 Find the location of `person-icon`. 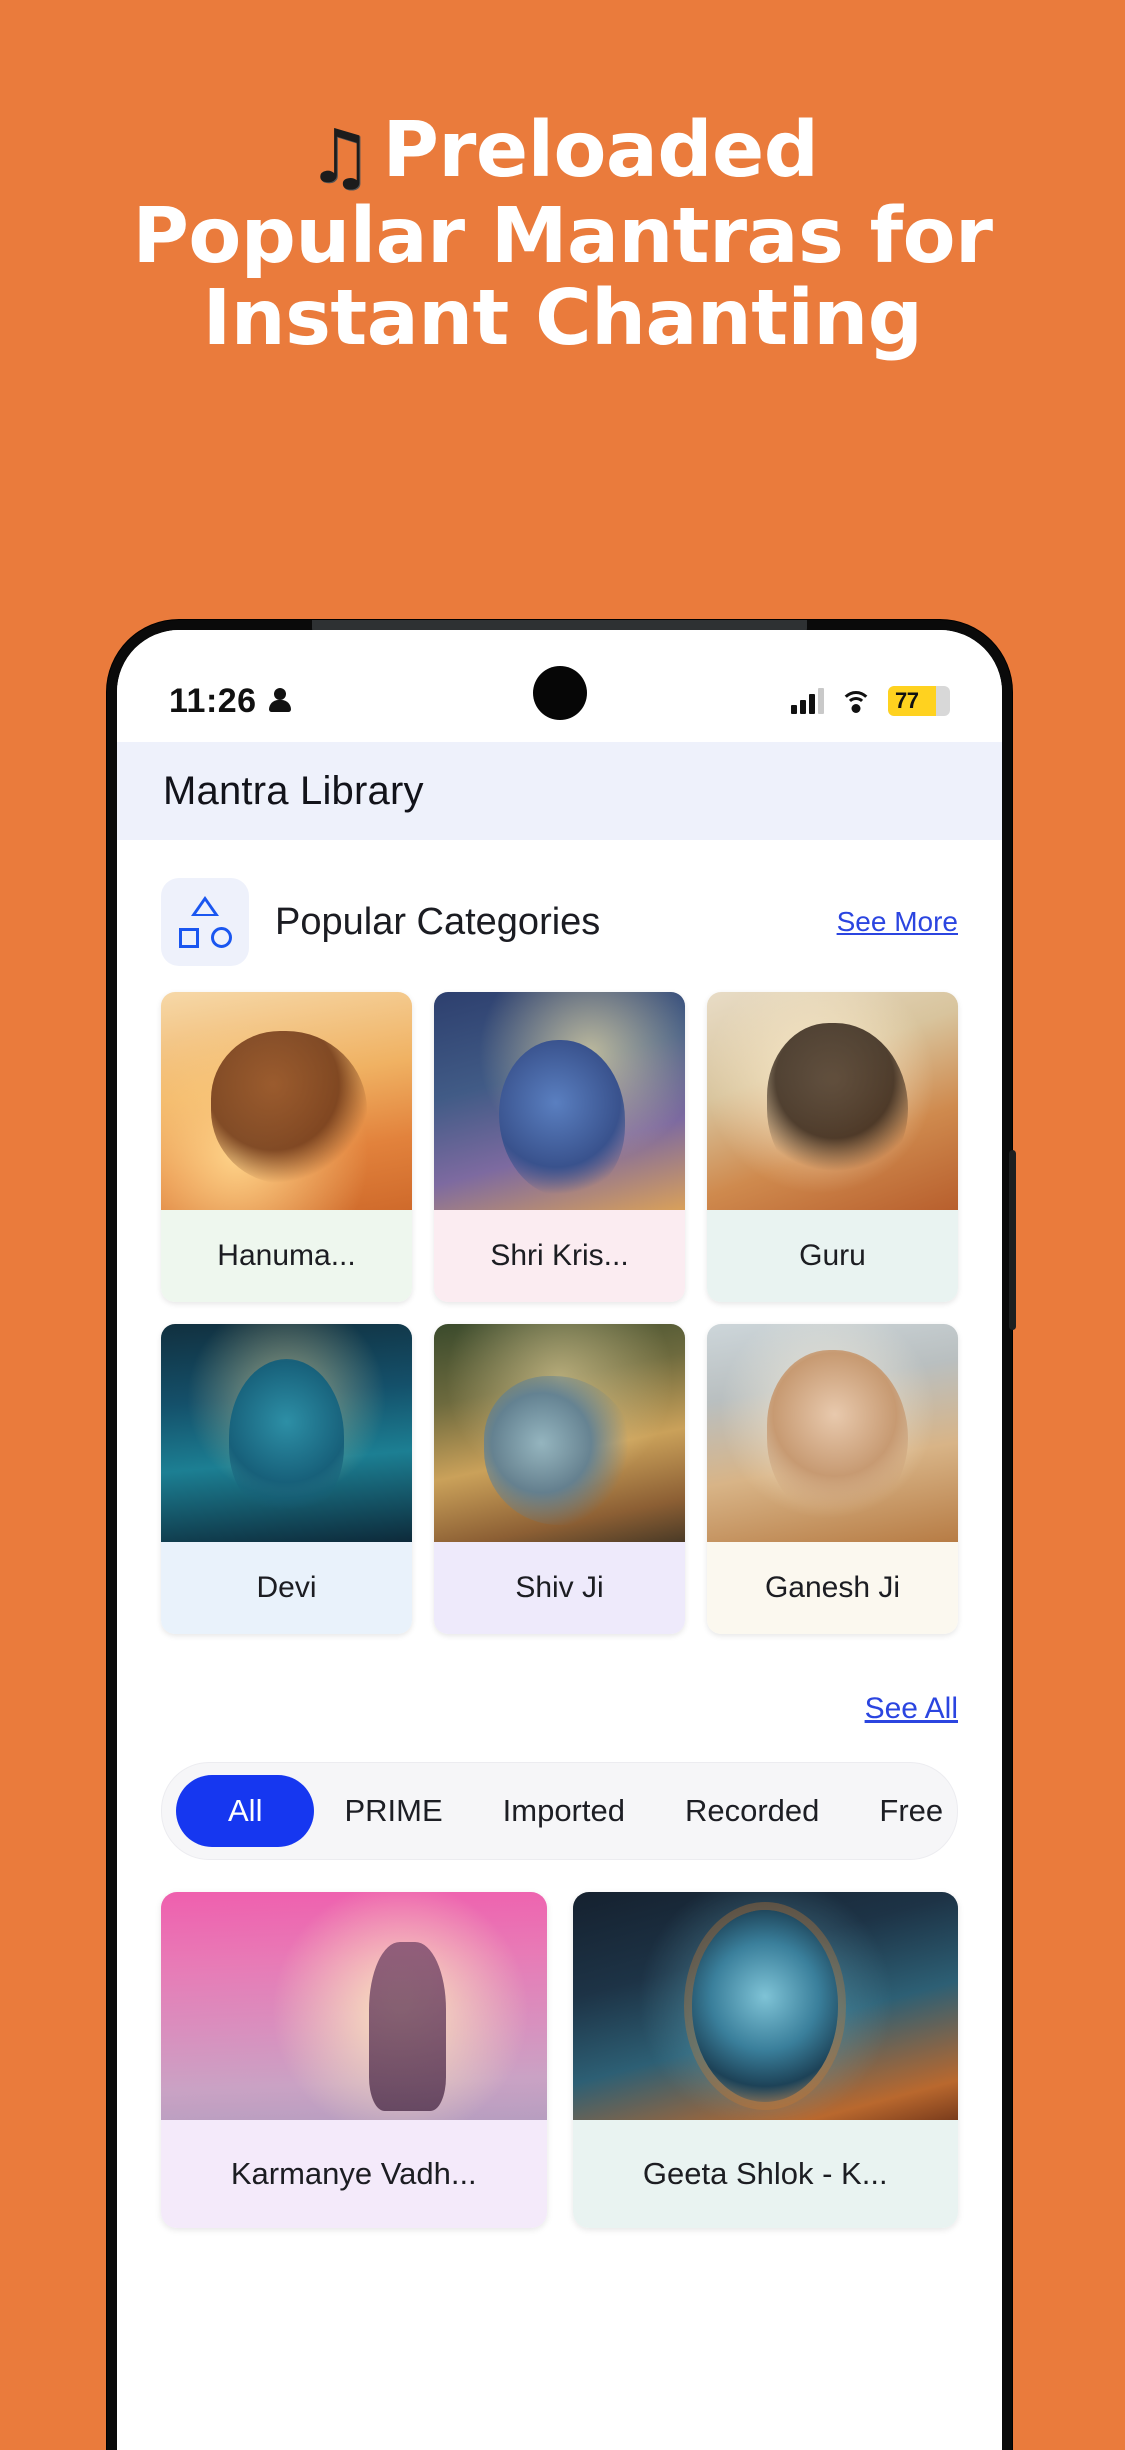

person-icon is located at coordinates (279, 701).